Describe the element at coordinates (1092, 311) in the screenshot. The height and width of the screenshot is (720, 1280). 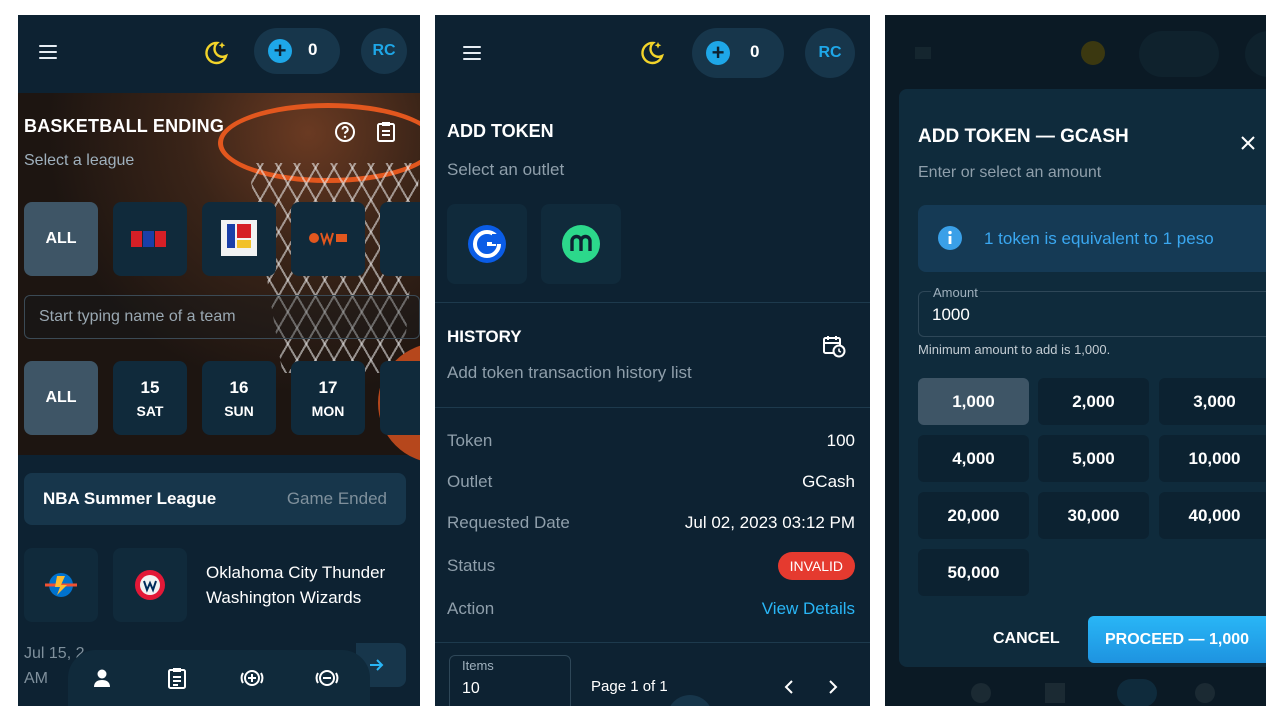
I see `amount-input: Amount 1000` at that location.